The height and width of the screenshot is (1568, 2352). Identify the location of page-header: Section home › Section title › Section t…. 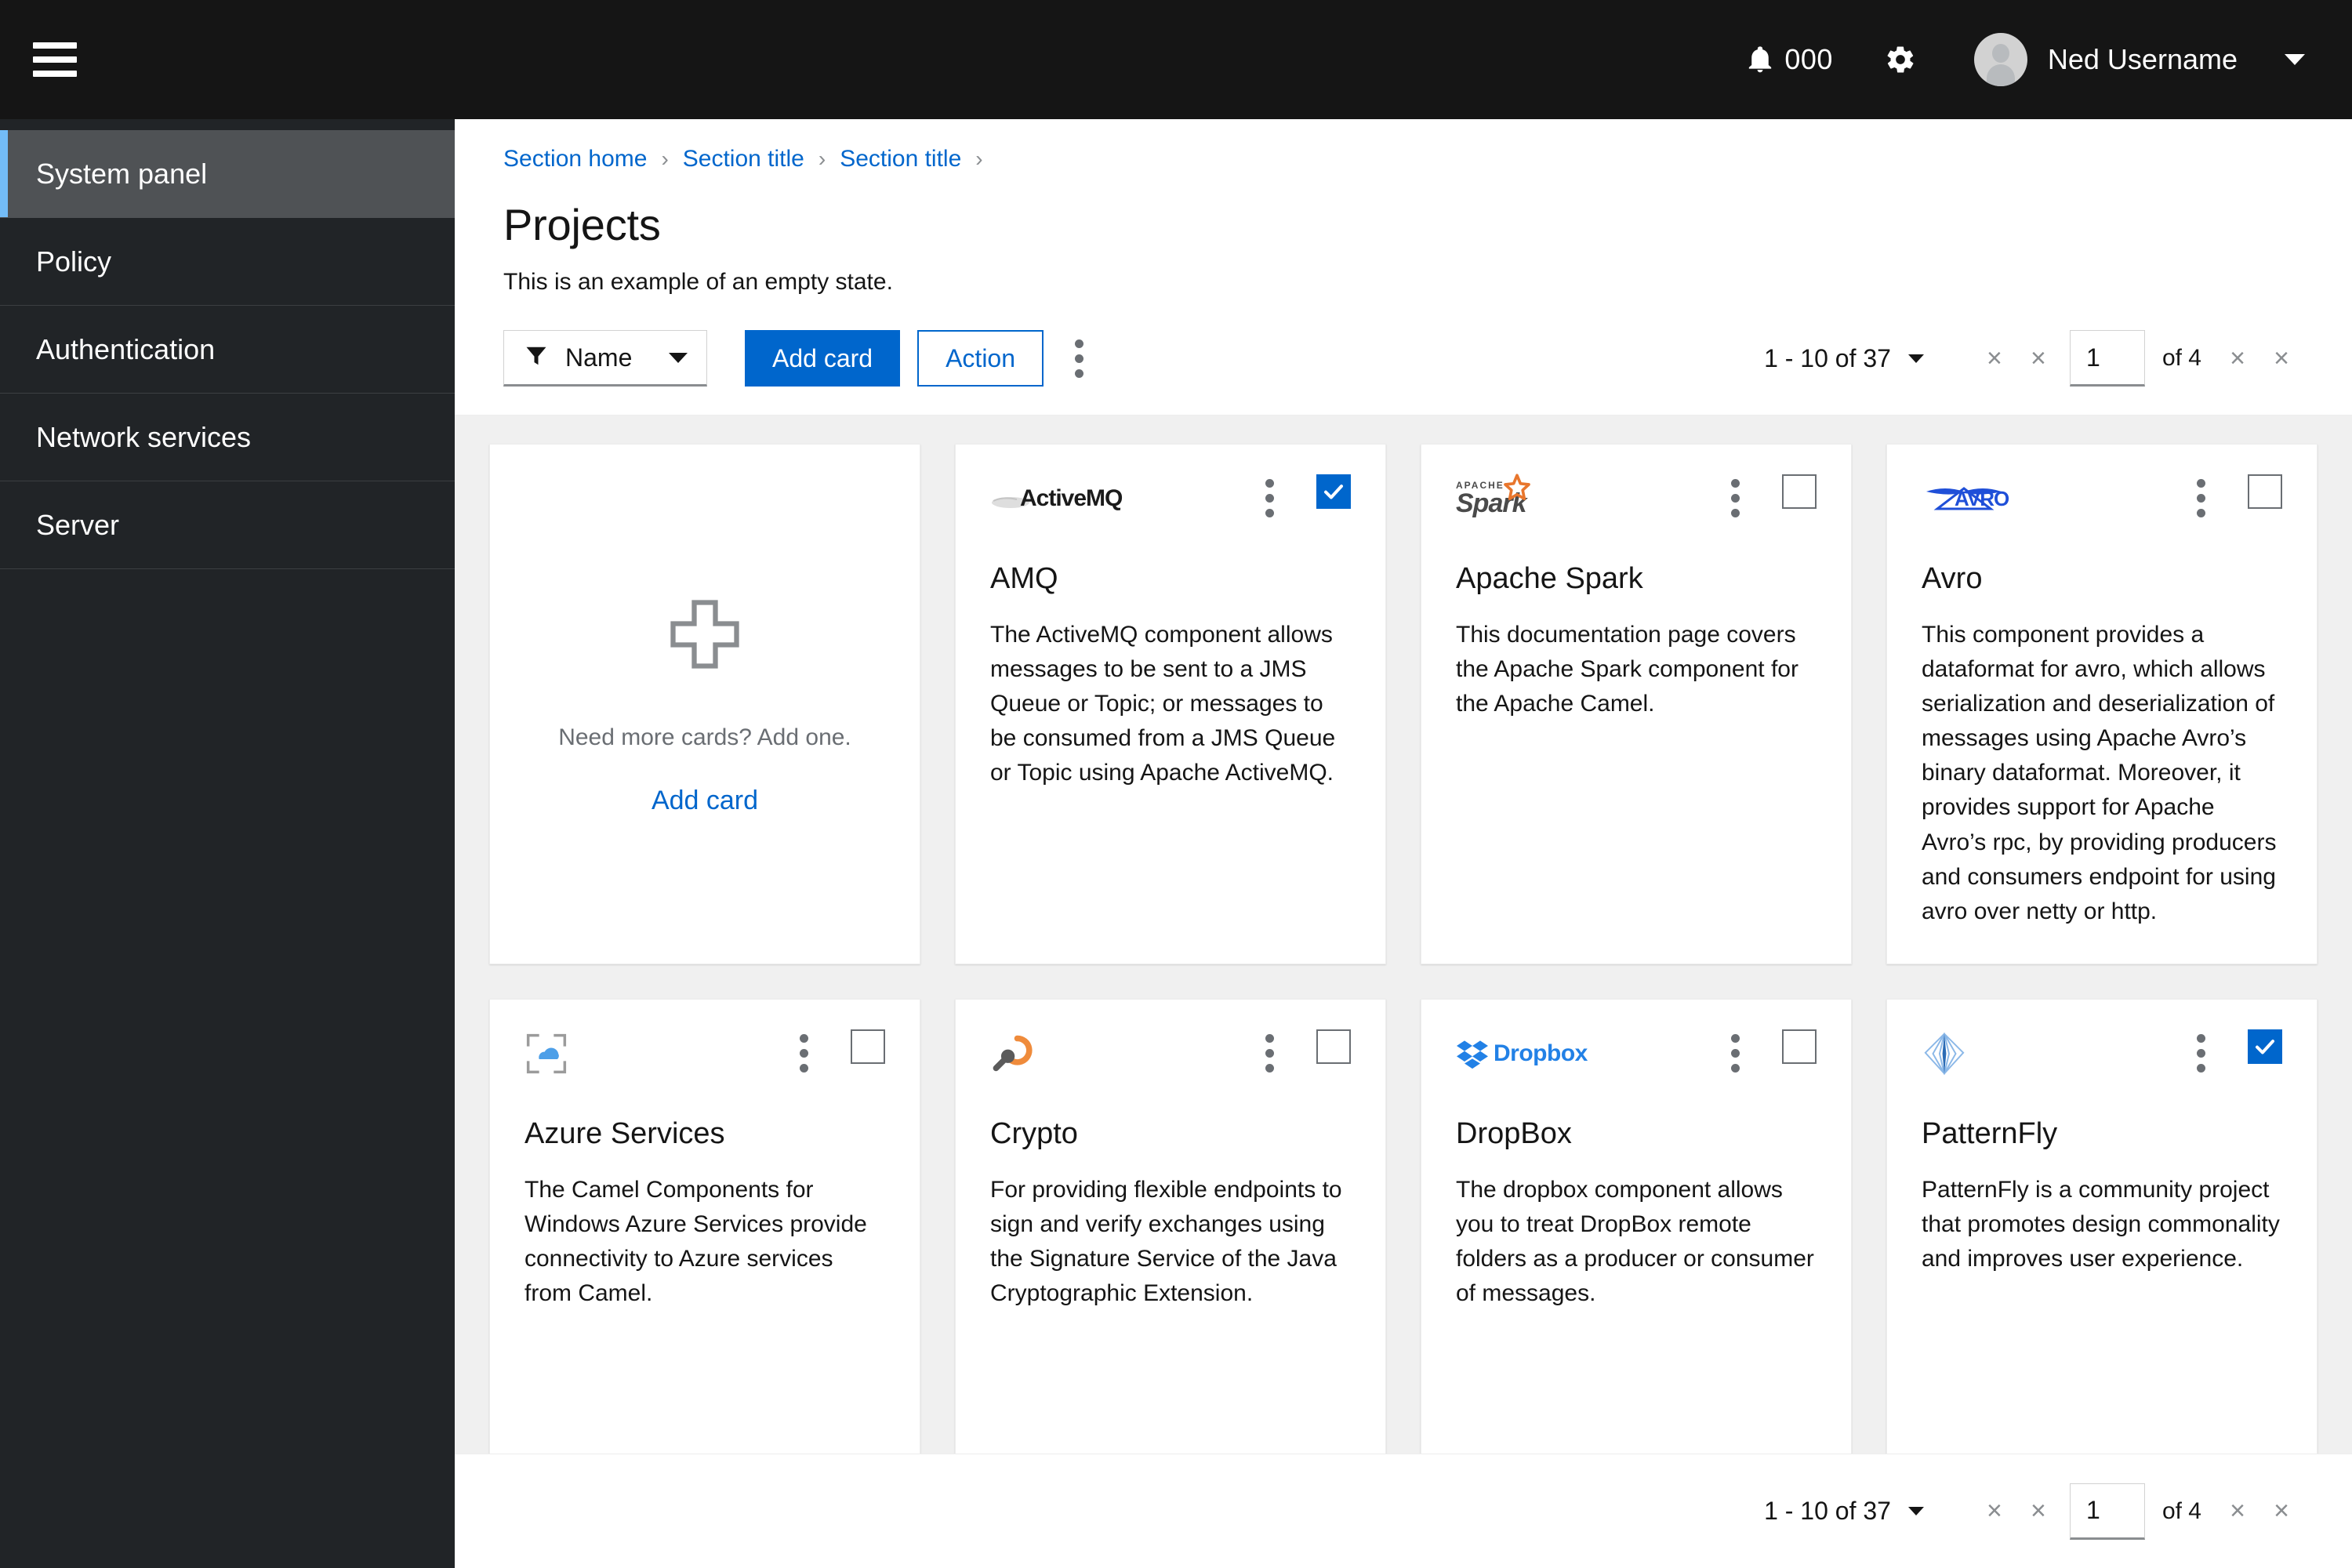
(1403, 208).